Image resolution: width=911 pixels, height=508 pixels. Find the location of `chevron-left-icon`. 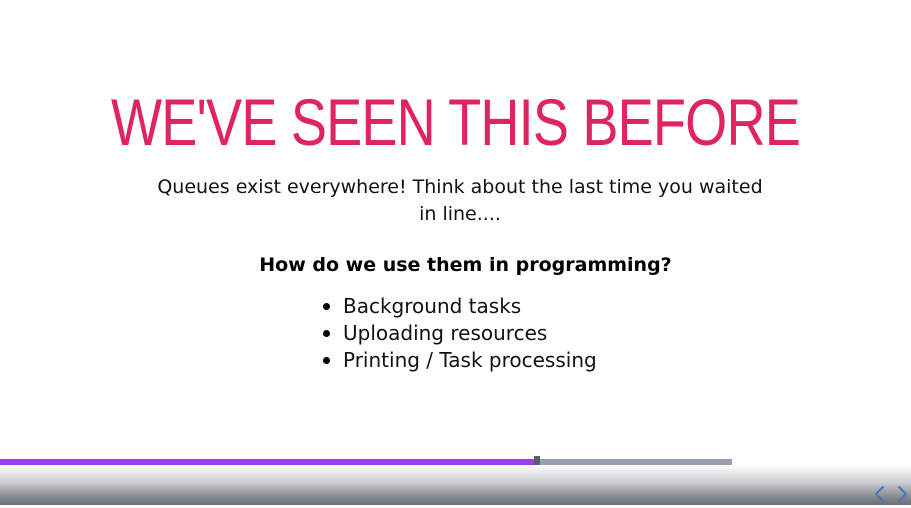

chevron-left-icon is located at coordinates (879, 494).